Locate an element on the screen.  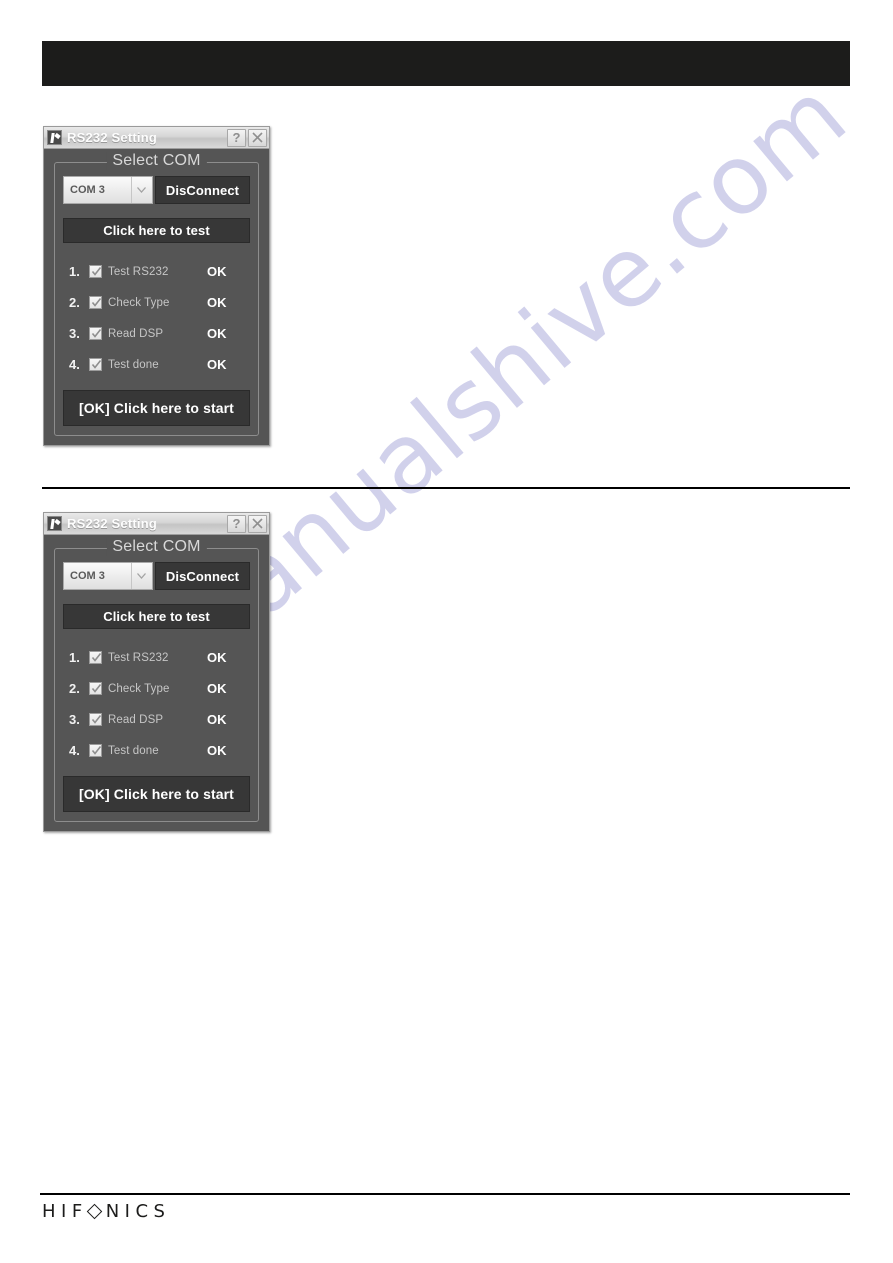
brand-logo-part2: NICS is located at coordinates (138, 1211).